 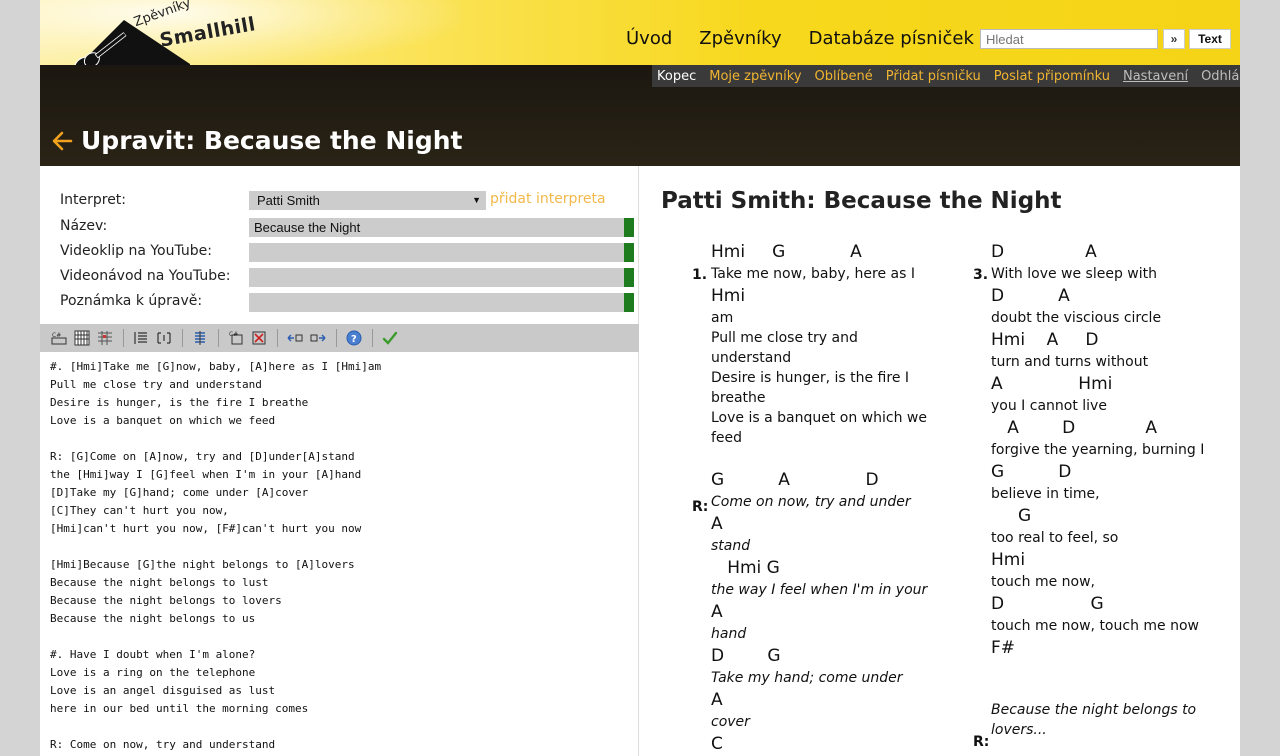 What do you see at coordinates (649, 38) in the screenshot?
I see `nav-uvod: Úvod` at bounding box center [649, 38].